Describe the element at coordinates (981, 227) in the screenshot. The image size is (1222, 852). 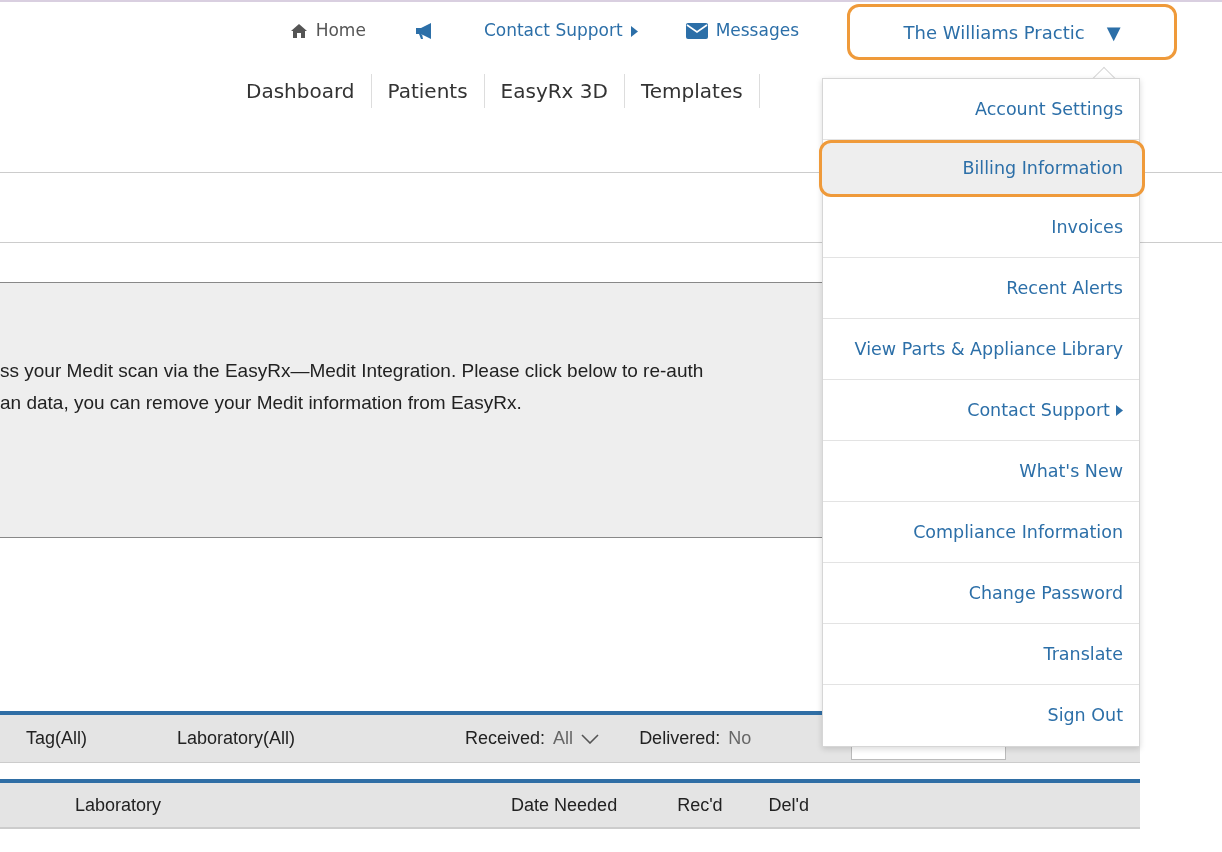
I see `menu-item: Invoices` at that location.